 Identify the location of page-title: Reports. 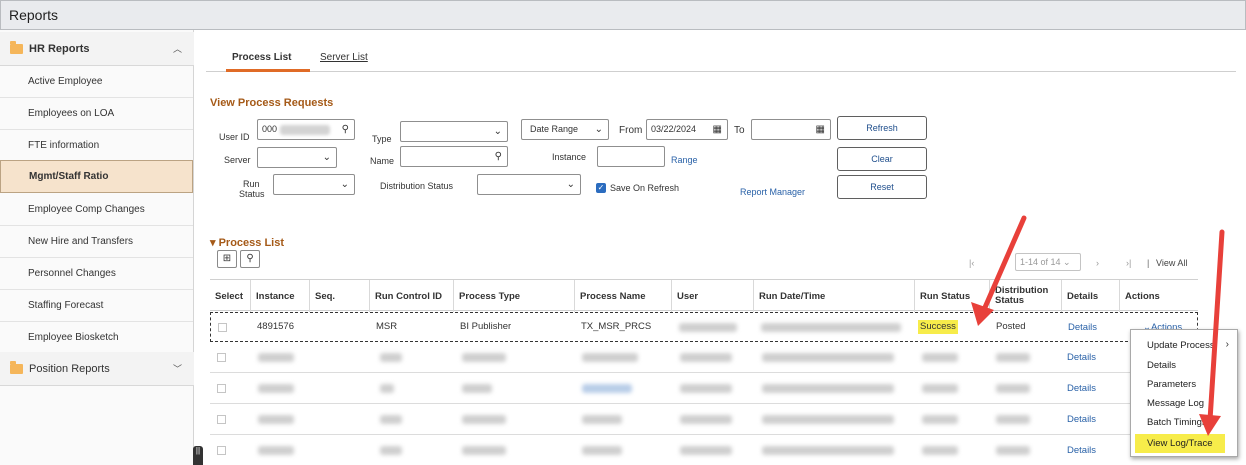
(34, 15).